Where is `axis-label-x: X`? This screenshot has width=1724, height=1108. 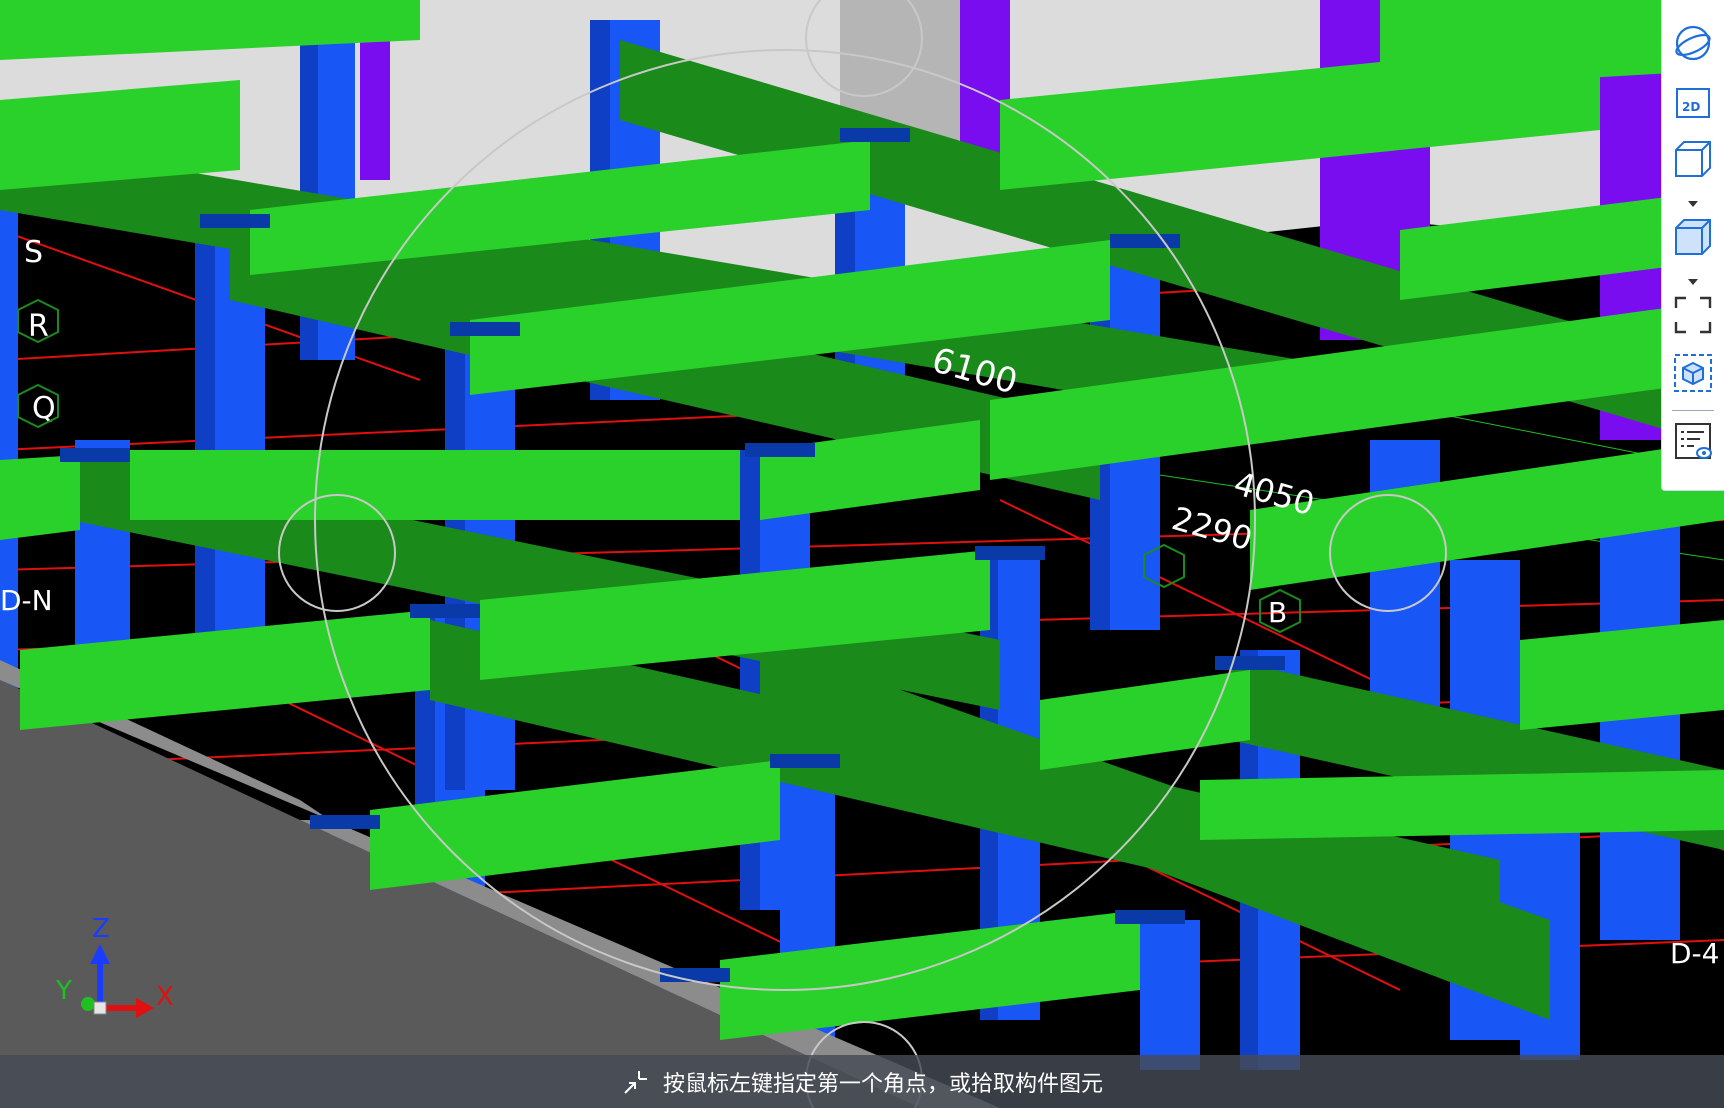
axis-label-x: X is located at coordinates (165, 997).